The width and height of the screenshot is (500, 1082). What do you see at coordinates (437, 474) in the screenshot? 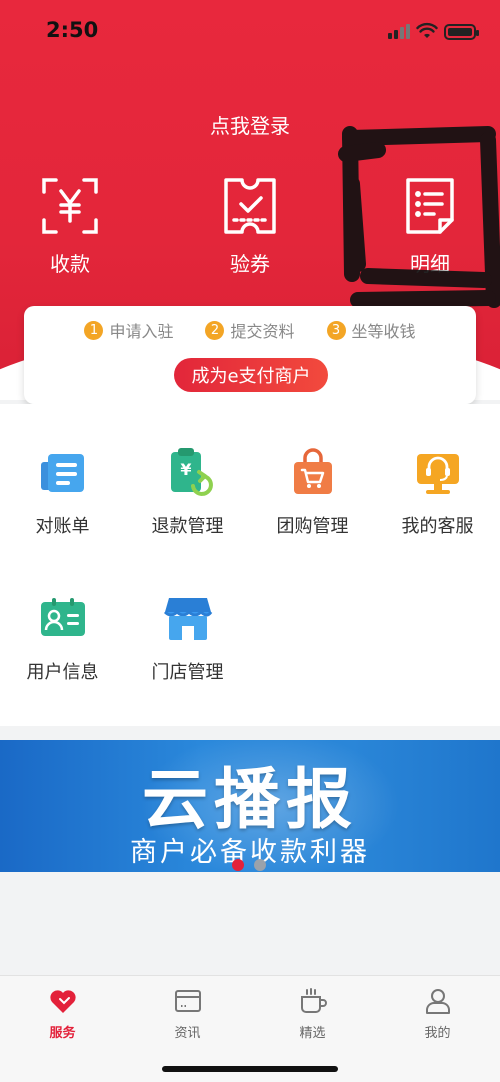
I see `customer-service-icon` at bounding box center [437, 474].